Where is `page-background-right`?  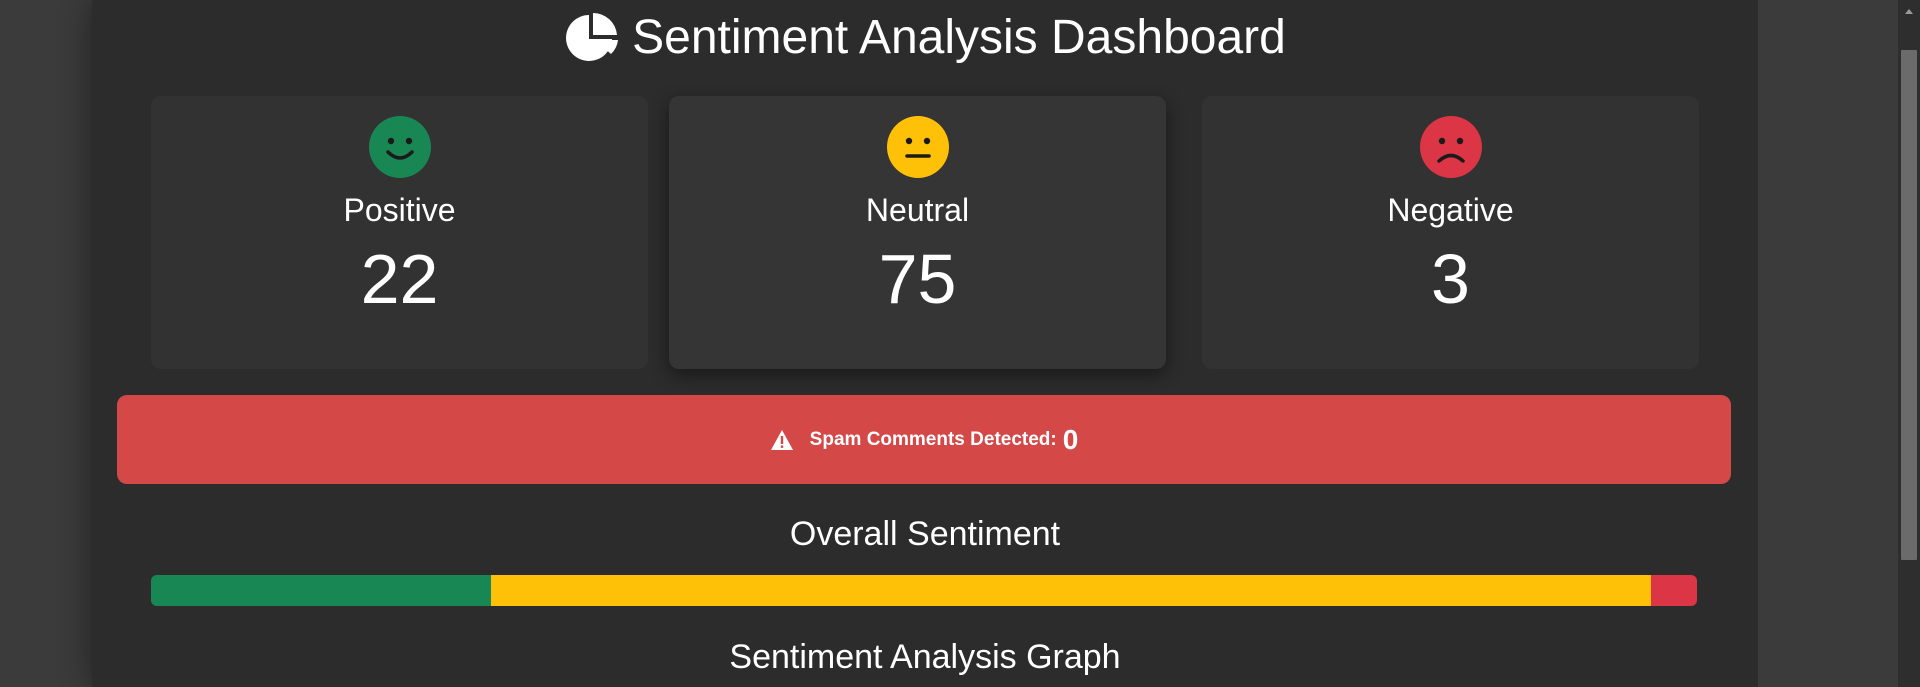
page-background-right is located at coordinates (1828, 343).